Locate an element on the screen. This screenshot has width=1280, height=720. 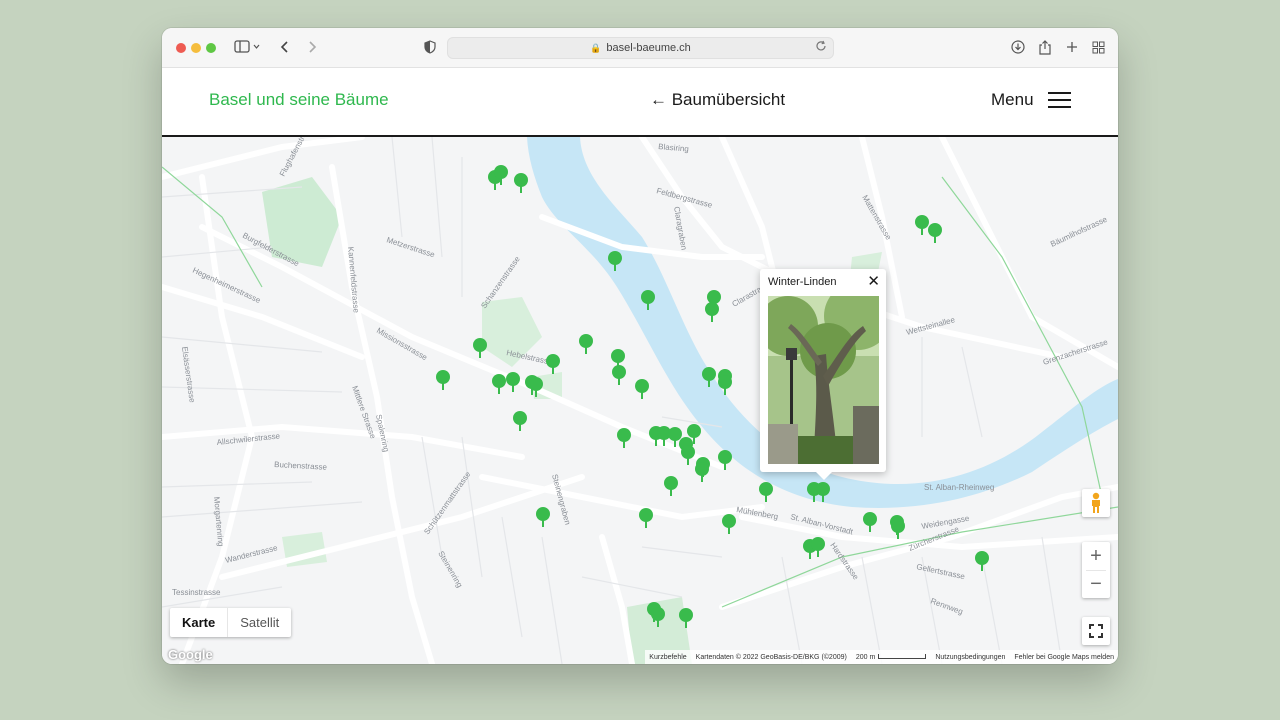
street-label: Feldbergstrasse is located at coordinates (684, 198).